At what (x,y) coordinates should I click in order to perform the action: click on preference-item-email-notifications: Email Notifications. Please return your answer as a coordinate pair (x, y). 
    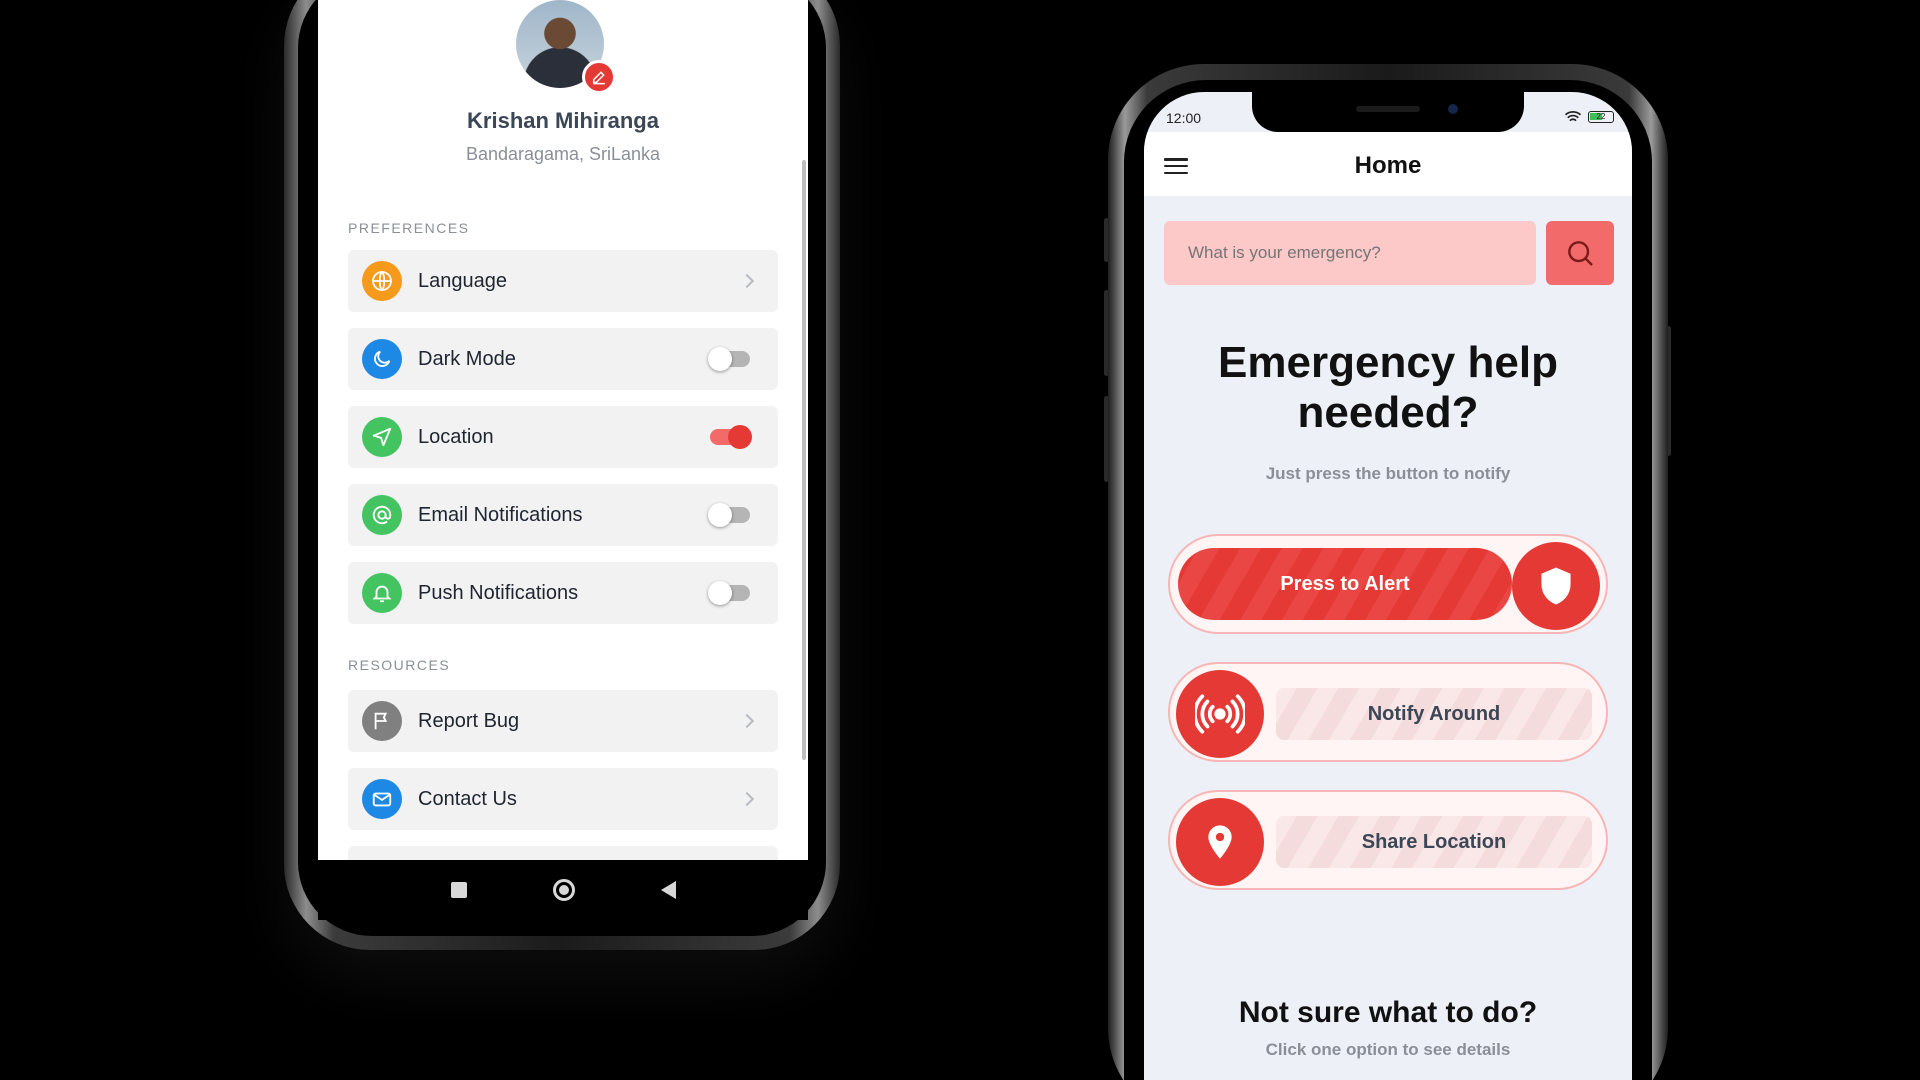
    Looking at the image, I should click on (563, 515).